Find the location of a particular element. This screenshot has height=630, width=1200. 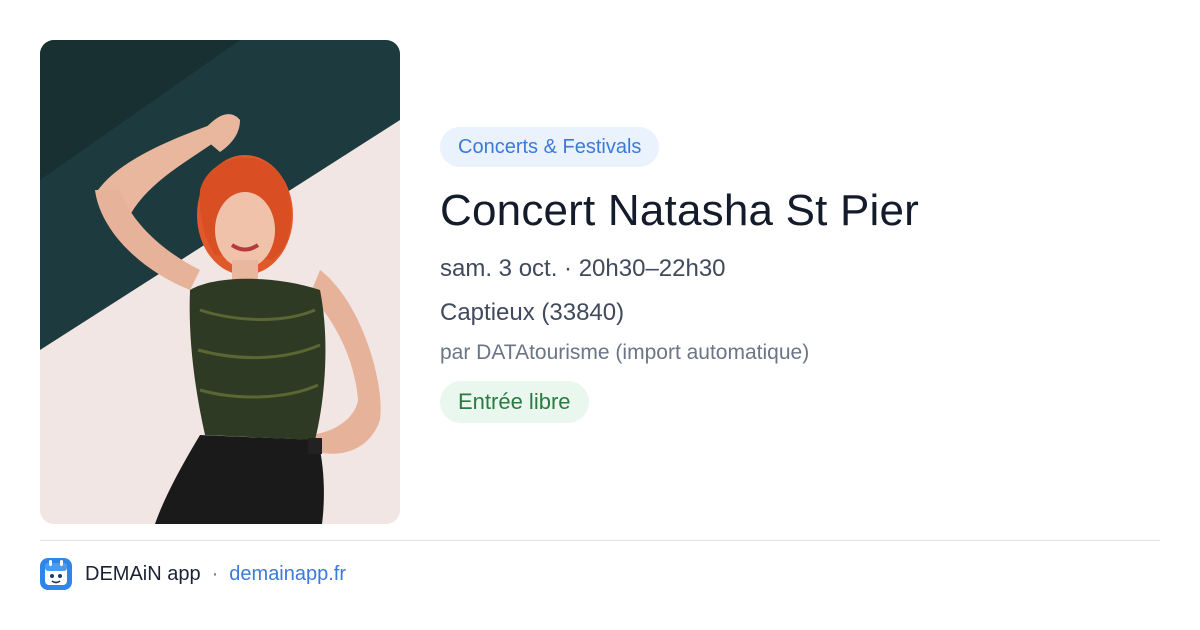

category-badge: Concerts & Festivals is located at coordinates (550, 147).